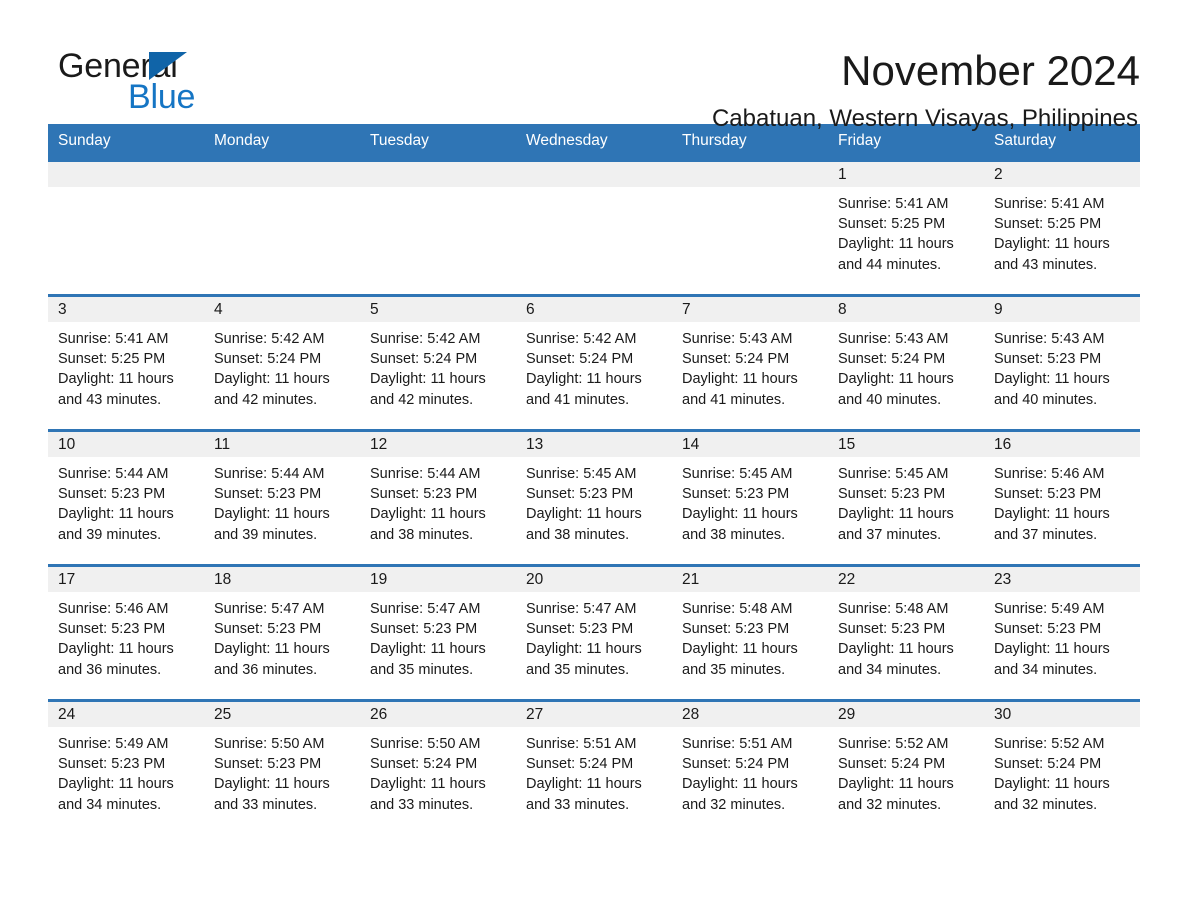 Image resolution: width=1188 pixels, height=918 pixels. What do you see at coordinates (1046, 399) in the screenshot?
I see `daylight-text-line2: and 40 minutes.` at bounding box center [1046, 399].